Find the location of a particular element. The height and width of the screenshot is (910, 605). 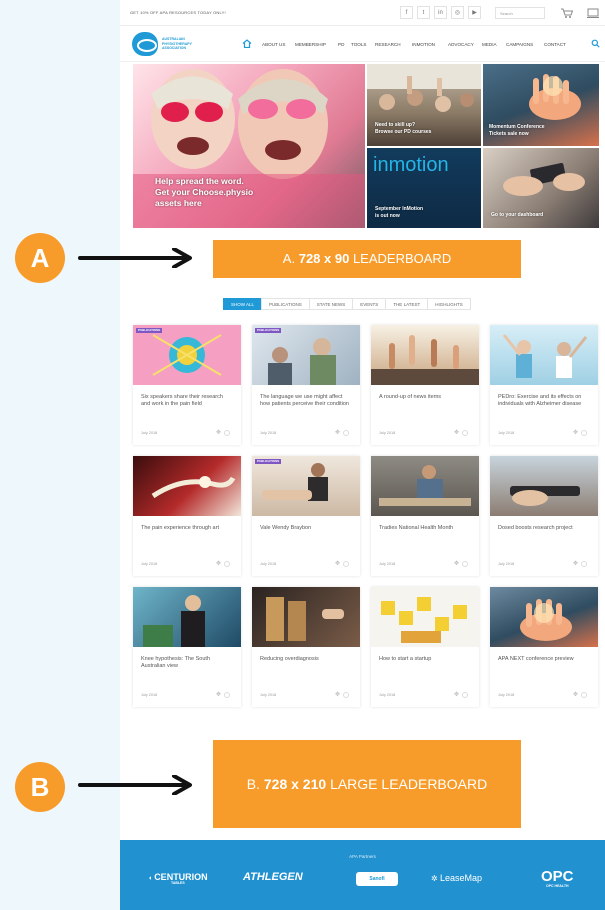

apa-logo: AUSTRALIAN PHYSIOTHERAPY ASSOCIATION is located at coordinates (172, 44).